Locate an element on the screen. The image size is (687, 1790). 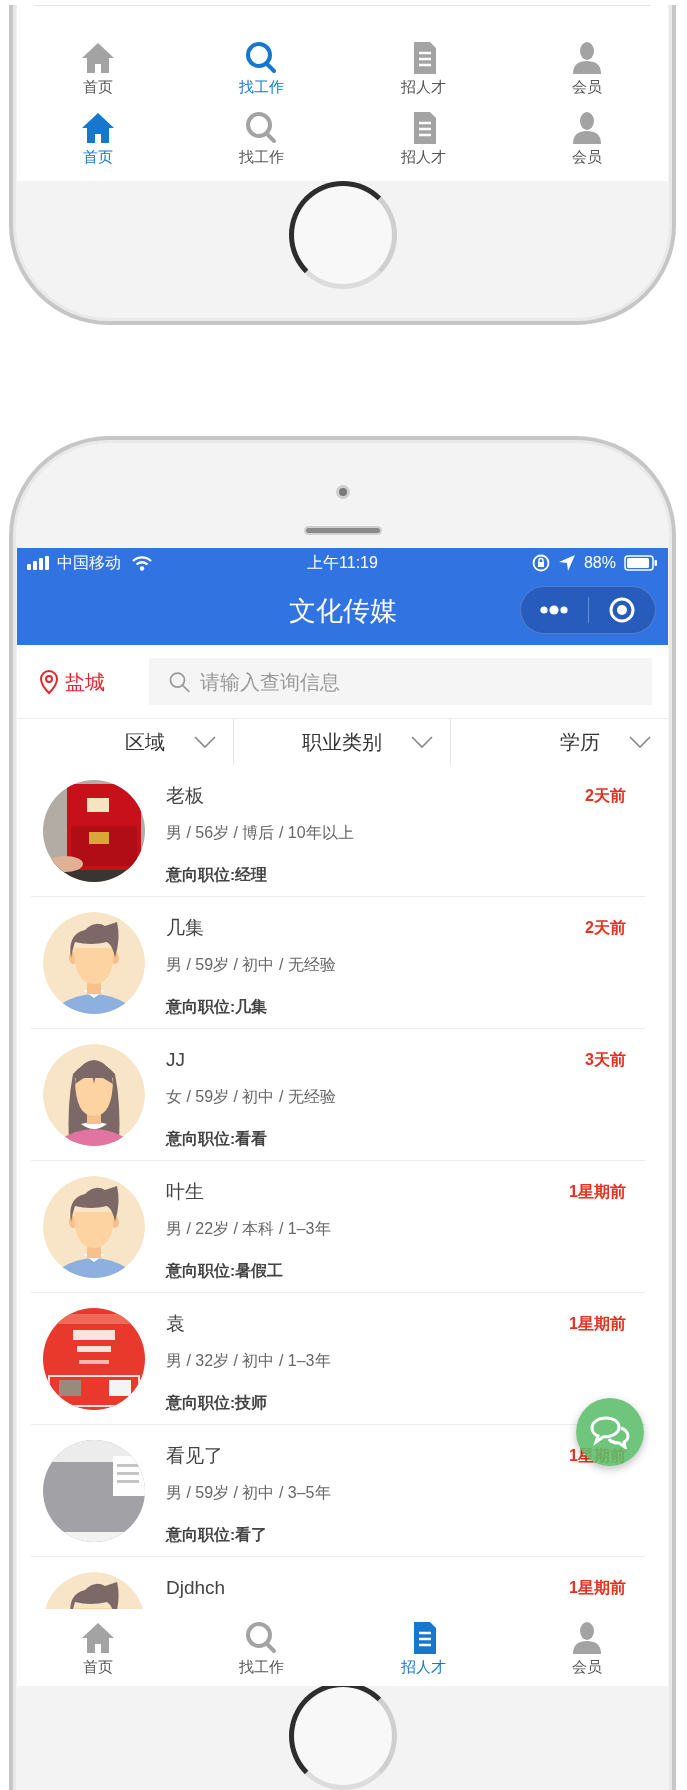
candidate-details: 男 / 56岁 / 博后 / 10年以上 is located at coordinates (260, 833).